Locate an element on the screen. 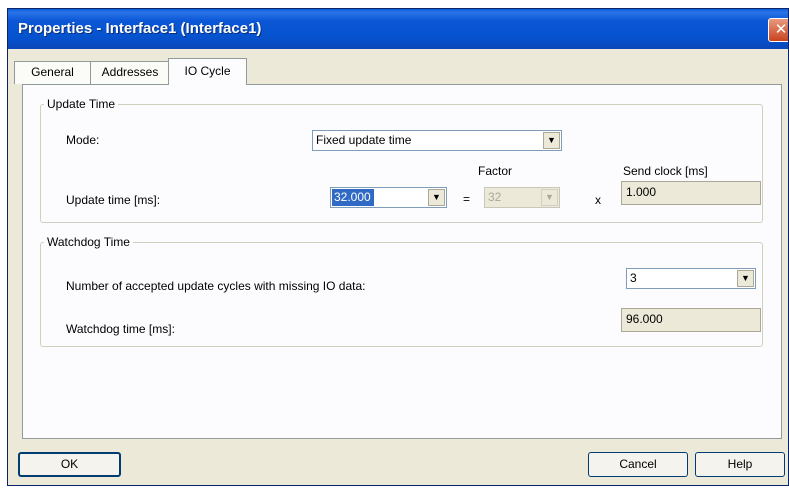 The image size is (789, 493). update-time-label: Update time [ms]: is located at coordinates (113, 200).